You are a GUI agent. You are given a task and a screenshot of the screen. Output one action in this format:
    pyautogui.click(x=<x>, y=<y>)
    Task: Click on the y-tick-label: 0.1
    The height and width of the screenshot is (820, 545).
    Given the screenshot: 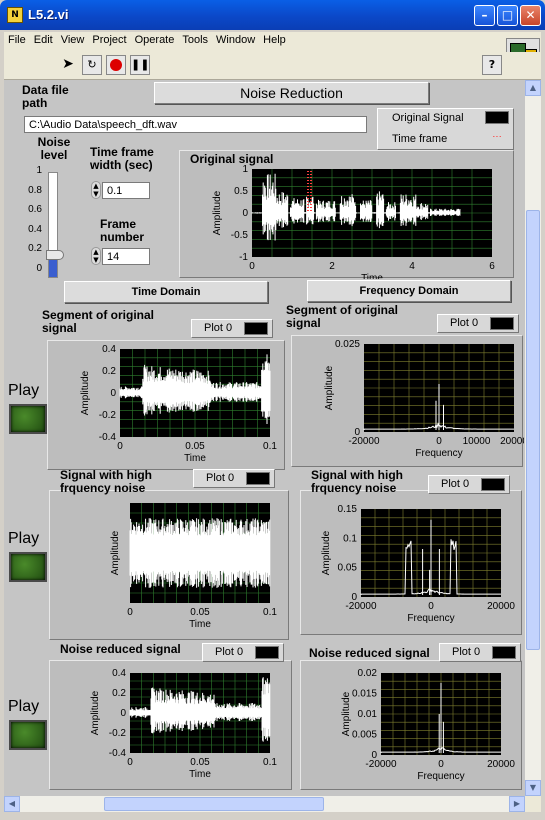 What is the action you would take?
    pyautogui.click(x=350, y=538)
    